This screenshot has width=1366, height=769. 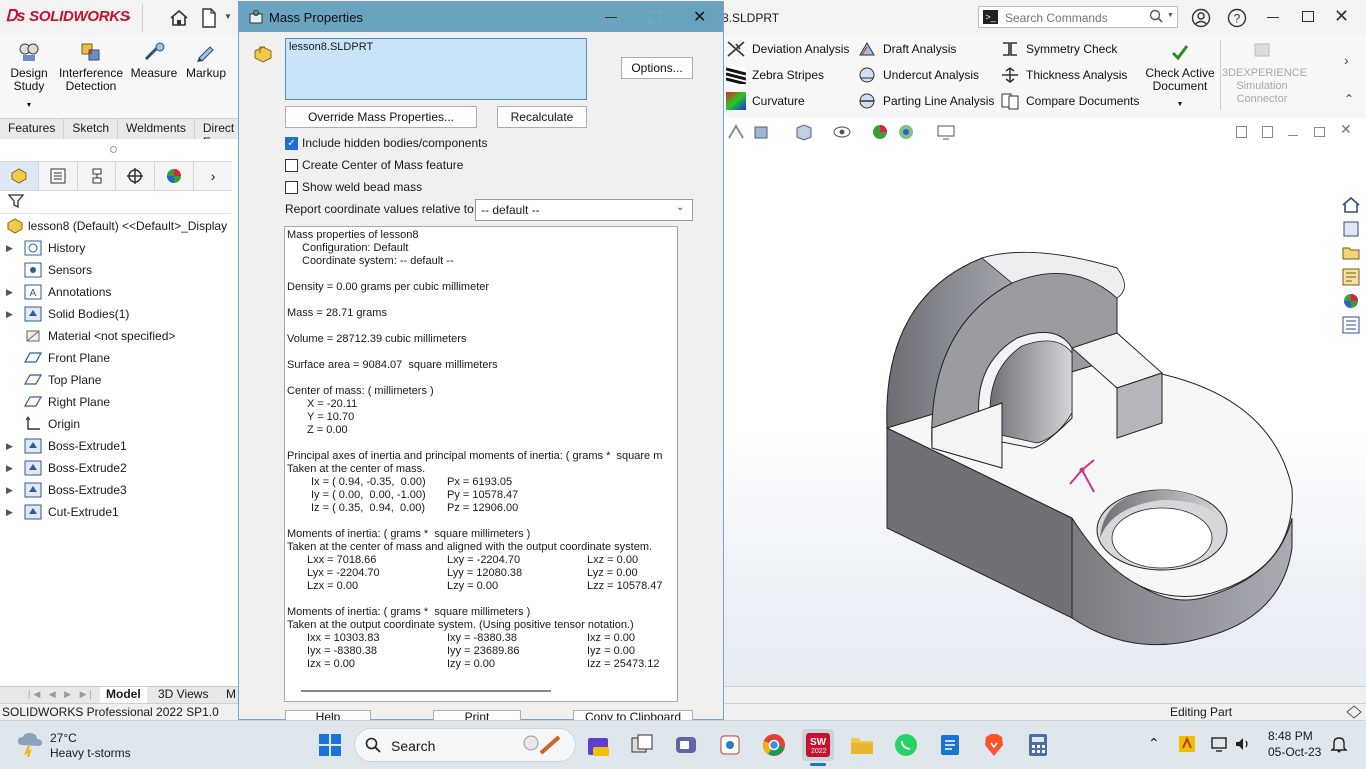 I want to click on measure-button: Measure, so click(x=154, y=60).